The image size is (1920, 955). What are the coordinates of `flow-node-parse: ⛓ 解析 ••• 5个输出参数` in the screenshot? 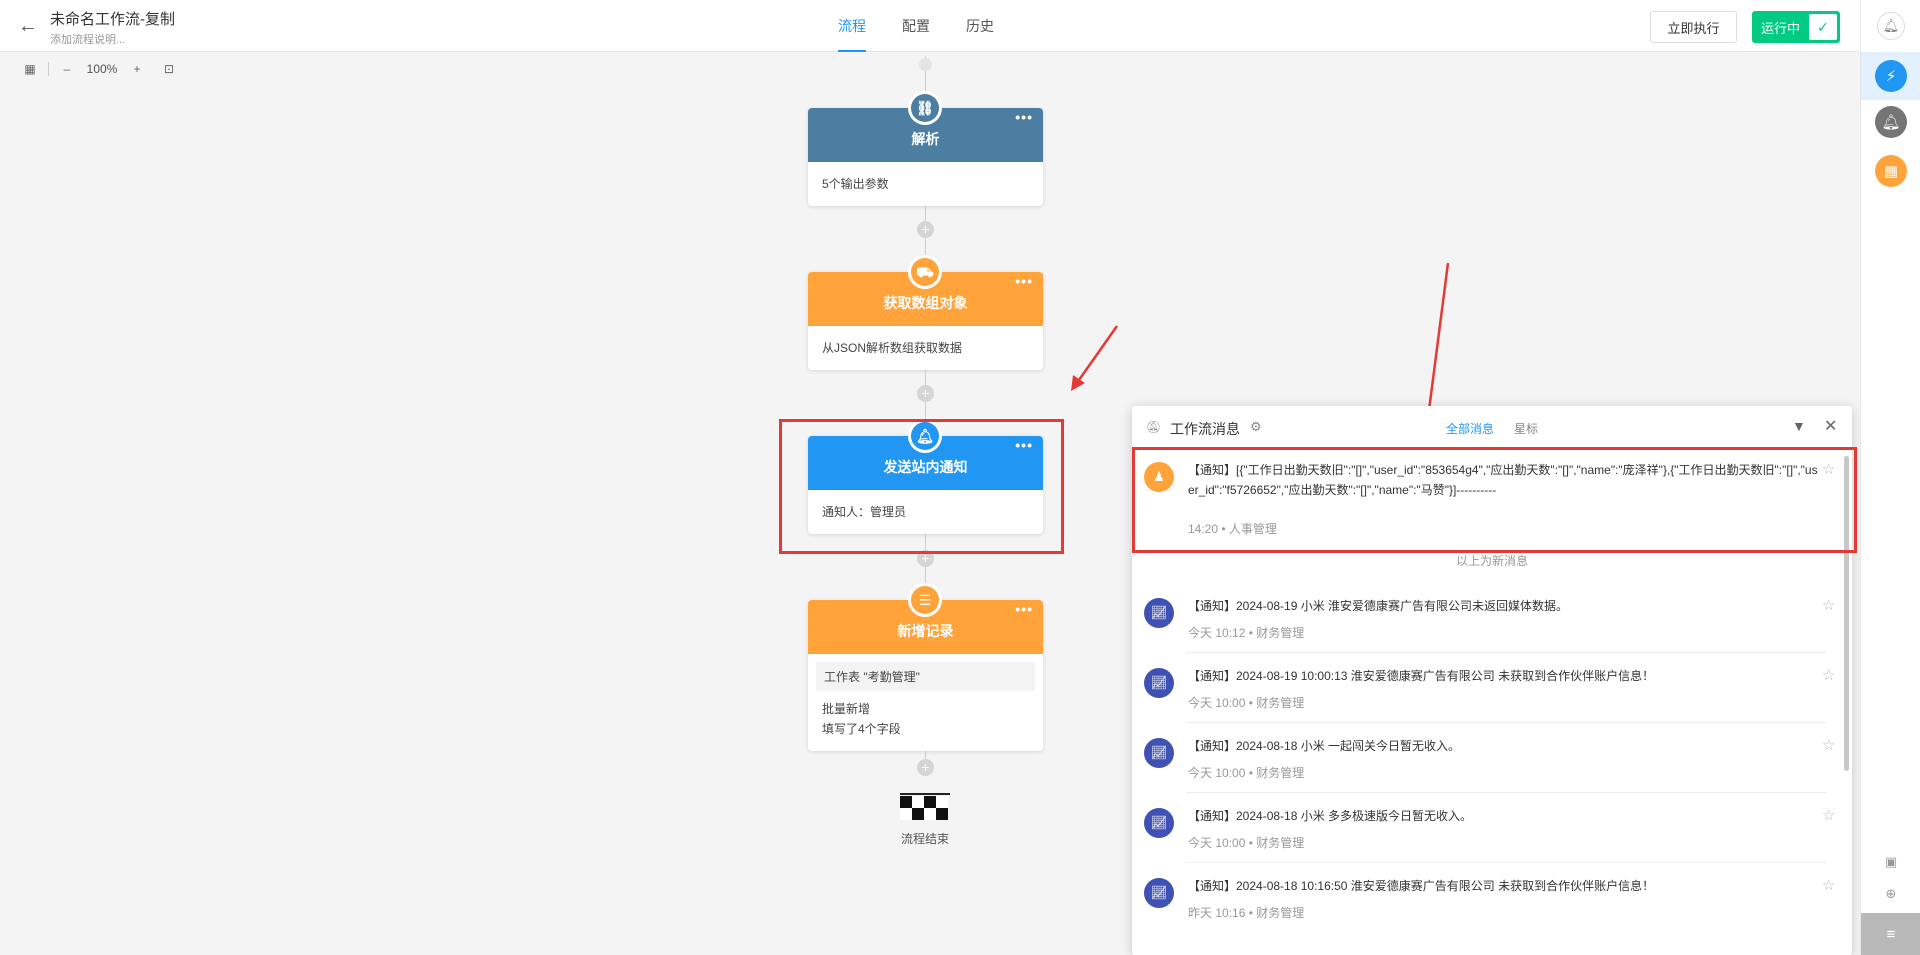 It's located at (925, 148).